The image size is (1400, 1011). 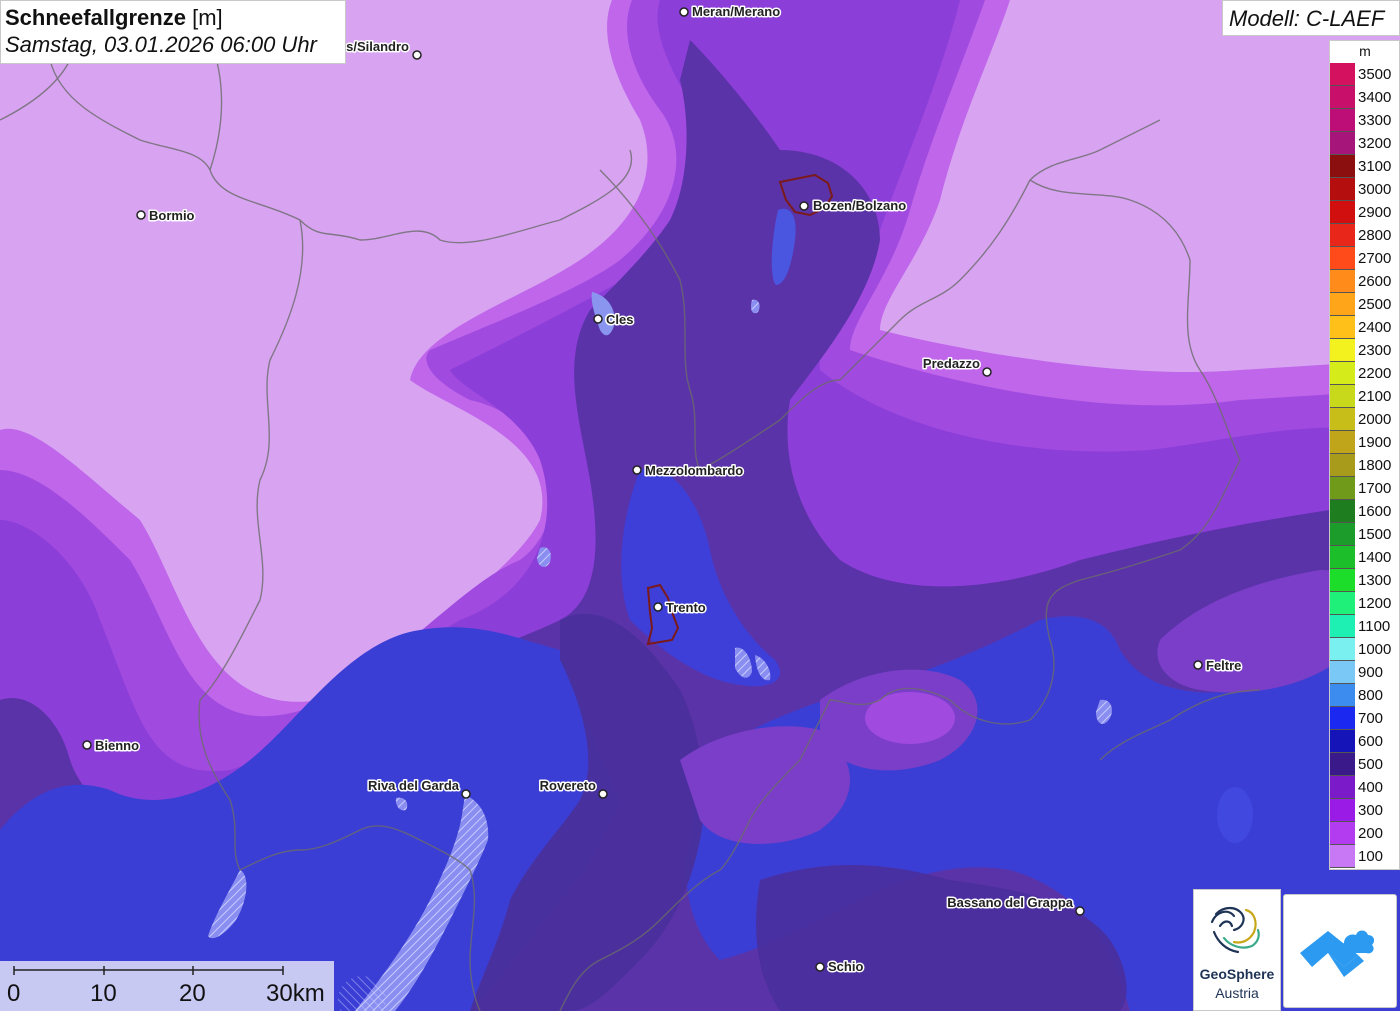 I want to click on city-label-trento: Trento, so click(x=686, y=607).